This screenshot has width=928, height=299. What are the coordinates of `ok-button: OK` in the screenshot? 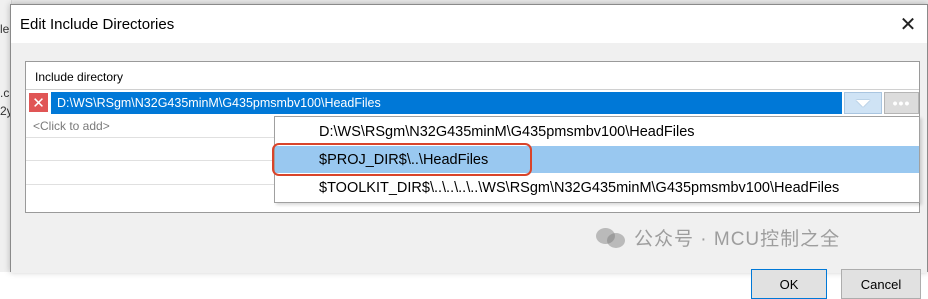 It's located at (789, 284).